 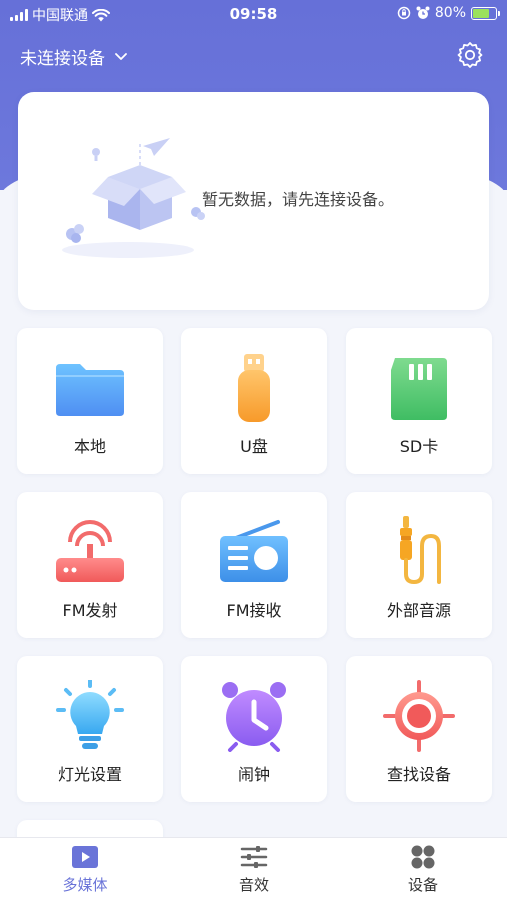 I want to click on tab-device: 设备, so click(x=423, y=869).